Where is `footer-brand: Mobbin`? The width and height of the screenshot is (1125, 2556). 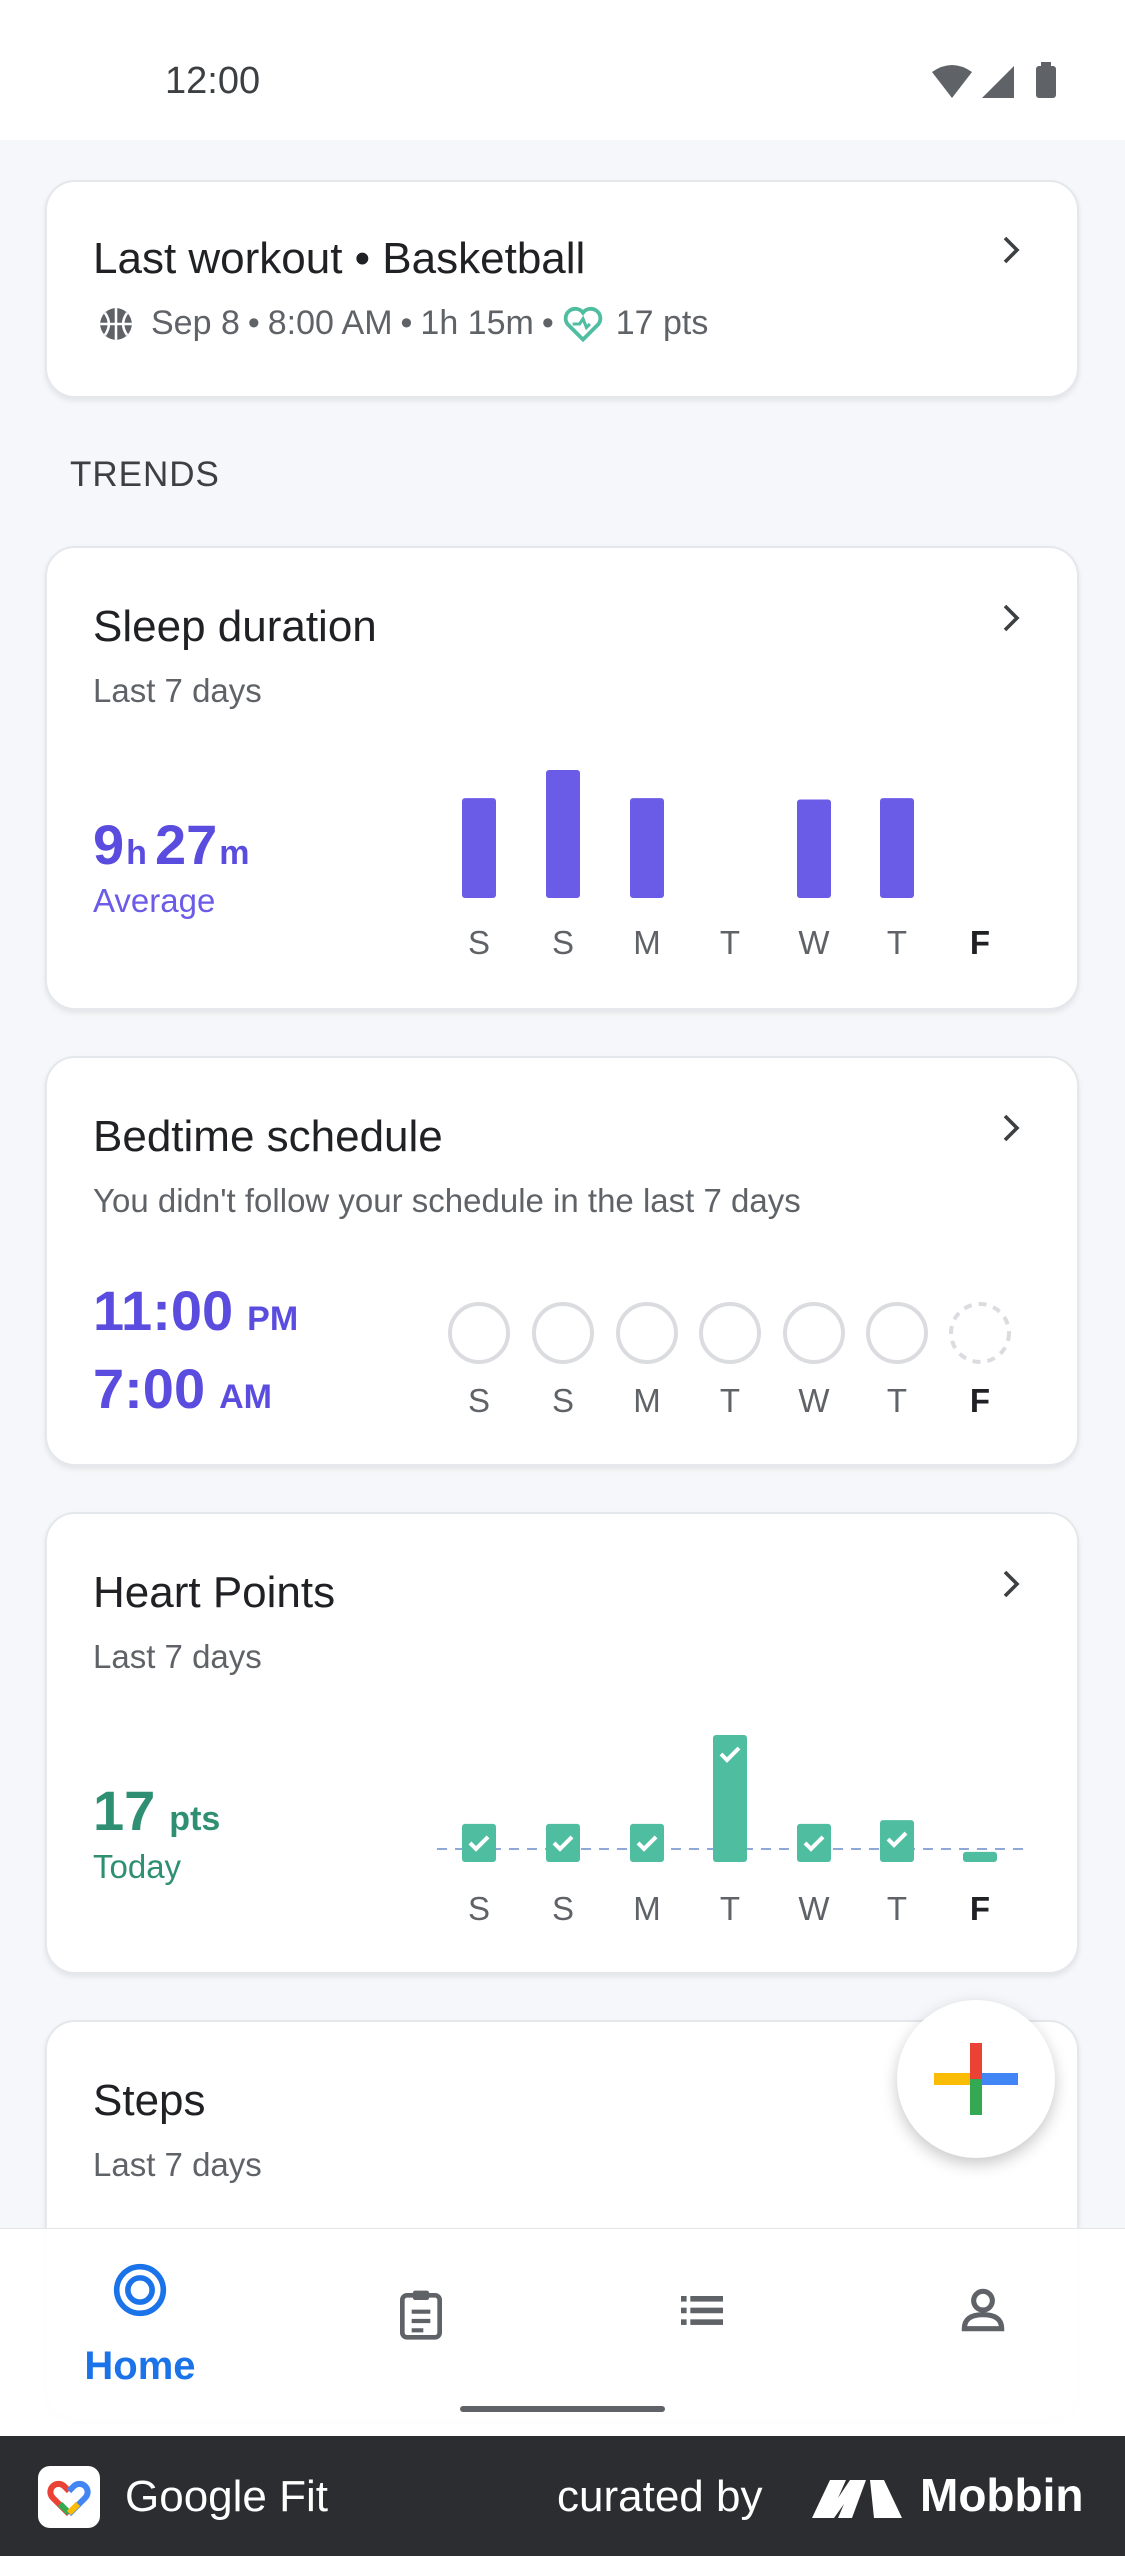
footer-brand: Mobbin is located at coordinates (1002, 2495).